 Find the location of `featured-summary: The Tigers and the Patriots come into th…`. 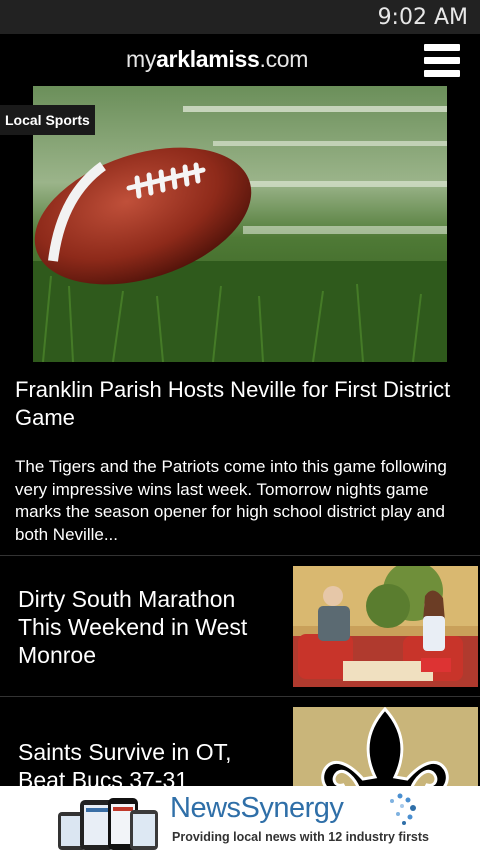

featured-summary: The Tigers and the Patriots come into th… is located at coordinates (231, 500).